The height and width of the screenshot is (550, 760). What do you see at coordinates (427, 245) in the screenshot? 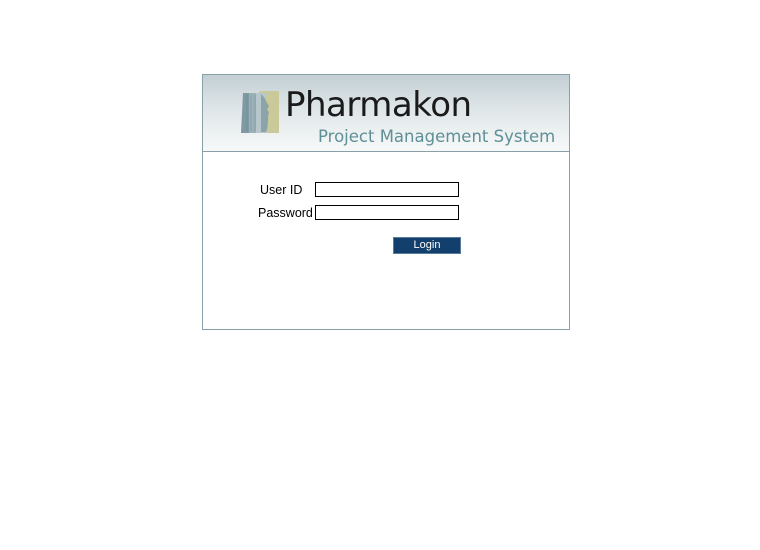
I see `login-button: Login` at bounding box center [427, 245].